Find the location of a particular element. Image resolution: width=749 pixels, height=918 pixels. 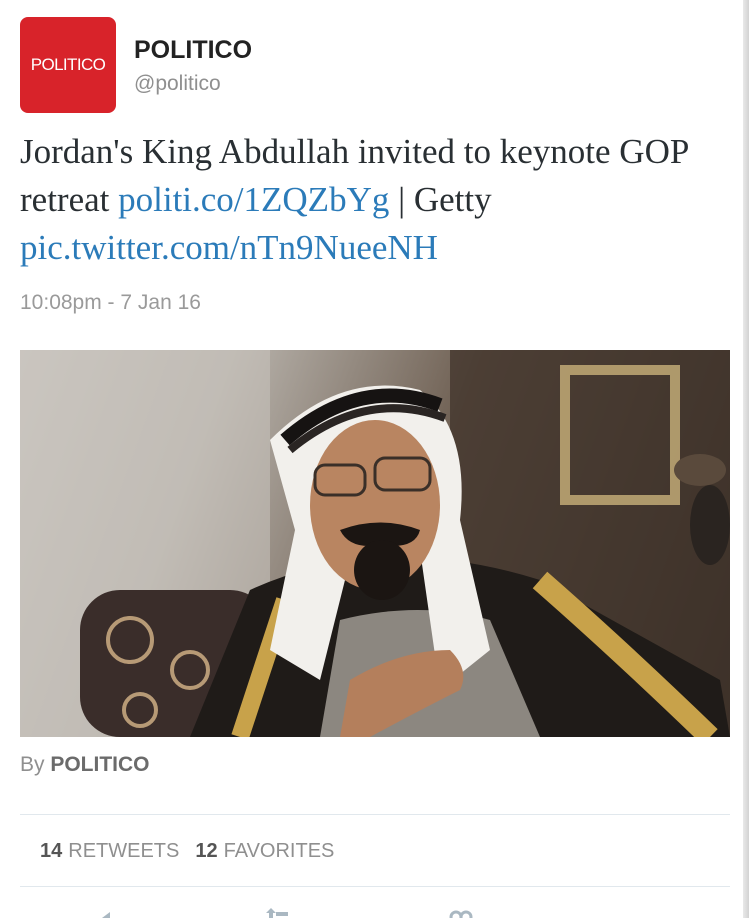

byline: By POLITICO is located at coordinates (85, 765).